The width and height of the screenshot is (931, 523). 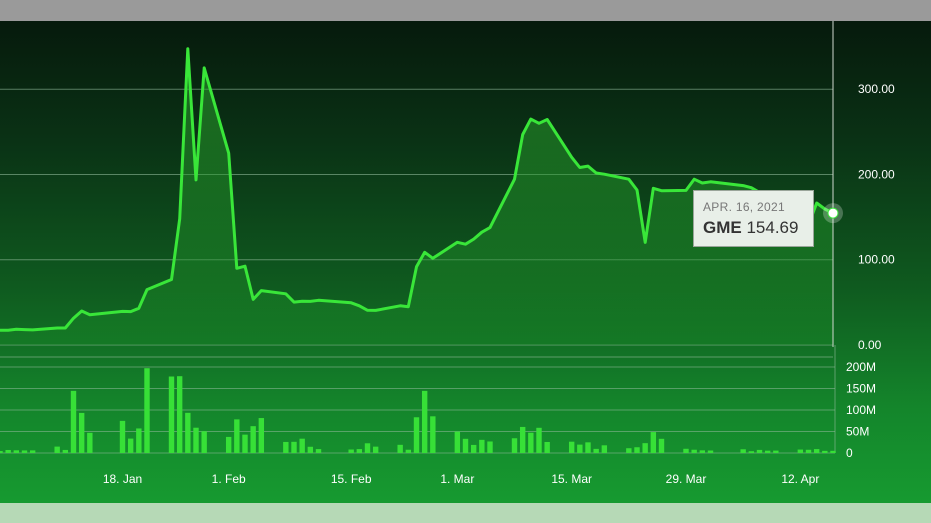 What do you see at coordinates (457, 479) in the screenshot?
I see `x-tick-label: 1. Mar` at bounding box center [457, 479].